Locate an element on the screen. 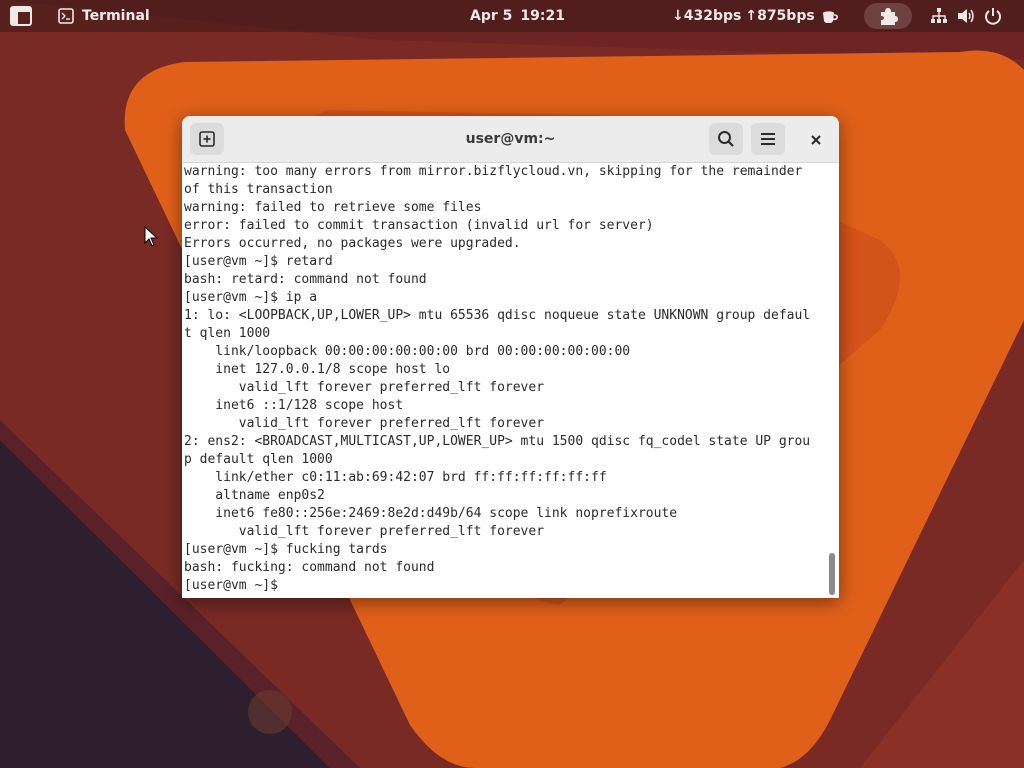 Image resolution: width=1024 pixels, height=768 pixels. terminal-line: [user@vm ~]$ ip a is located at coordinates (251, 297).